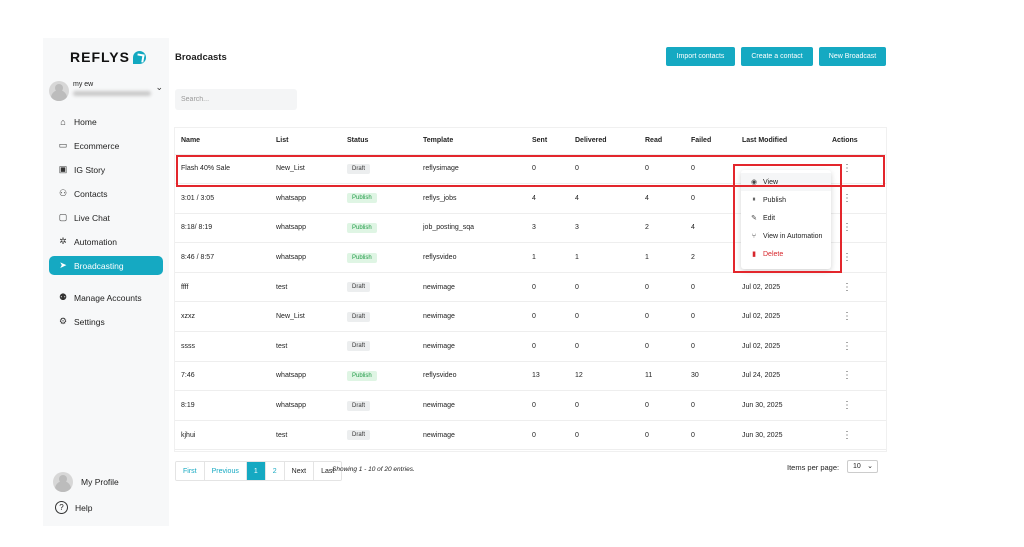 The height and width of the screenshot is (547, 1024). What do you see at coordinates (97, 145) in the screenshot?
I see `sidebar-item-label: Ecommerce` at bounding box center [97, 145].